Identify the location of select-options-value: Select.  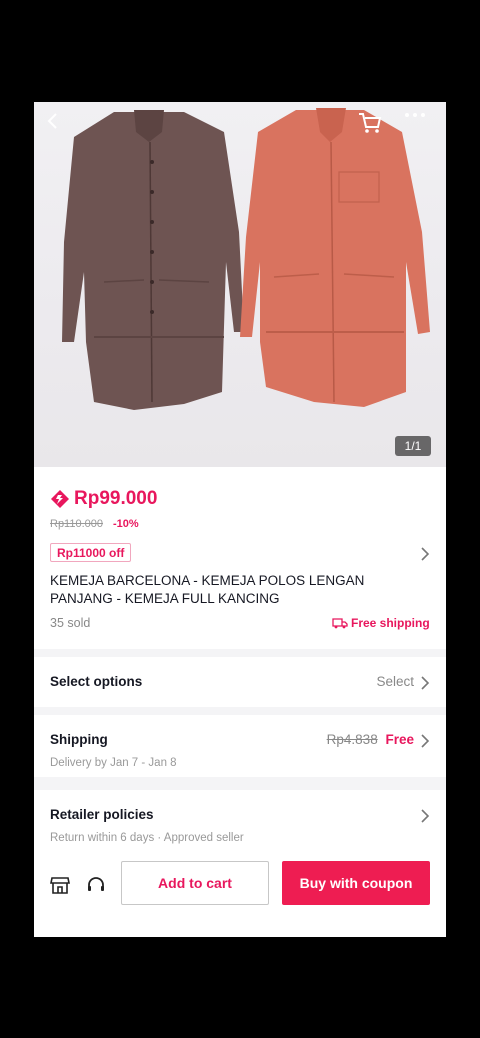
(395, 681).